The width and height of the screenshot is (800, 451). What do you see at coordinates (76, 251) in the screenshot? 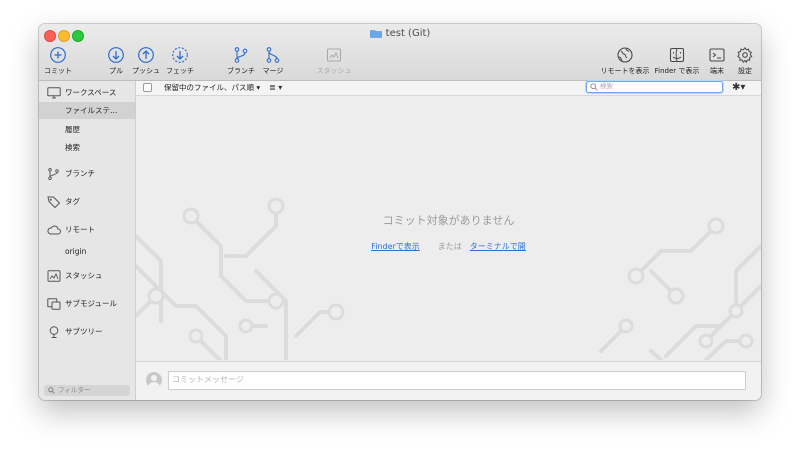
I see `remote-origin-label: origin` at bounding box center [76, 251].